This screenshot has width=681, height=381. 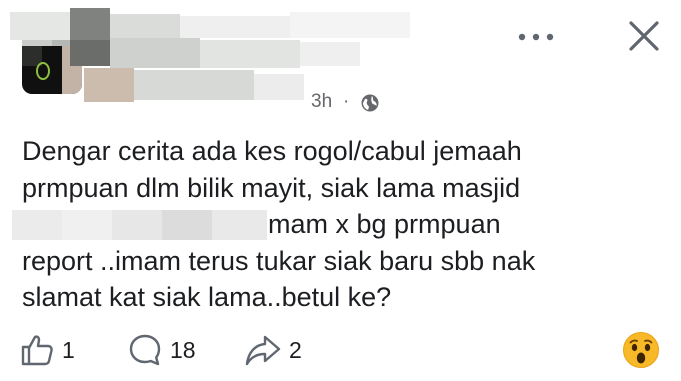 What do you see at coordinates (68, 349) in the screenshot?
I see `like-count: 1` at bounding box center [68, 349].